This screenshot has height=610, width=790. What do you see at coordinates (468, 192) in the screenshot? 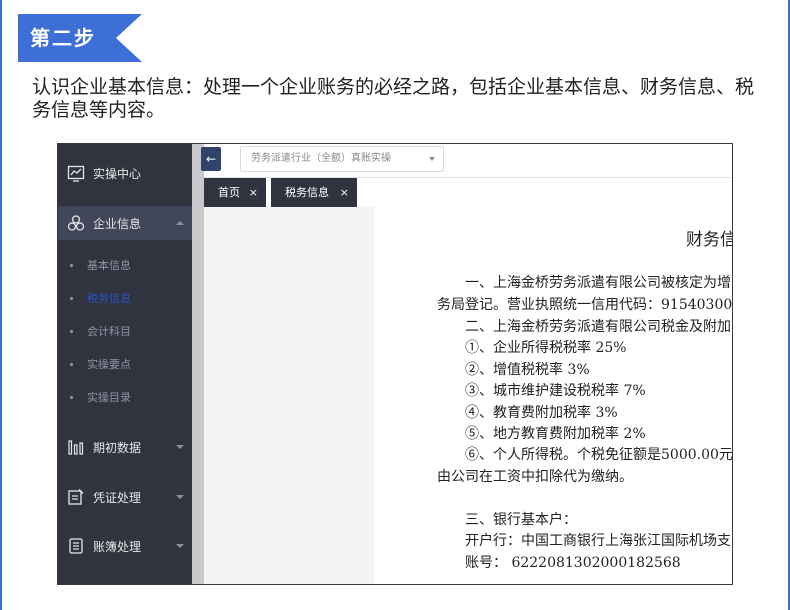
I see `tab-strip: 首页 × 税务信息 ×` at bounding box center [468, 192].